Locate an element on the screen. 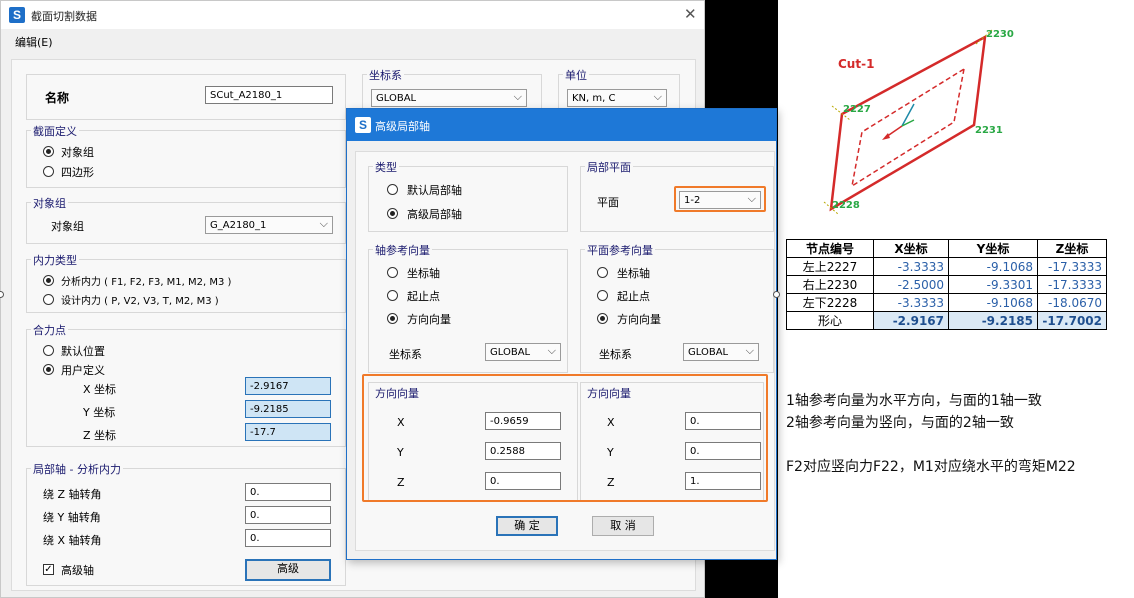 The image size is (1134, 598). radio-plane-start-end is located at coordinates (602, 295).